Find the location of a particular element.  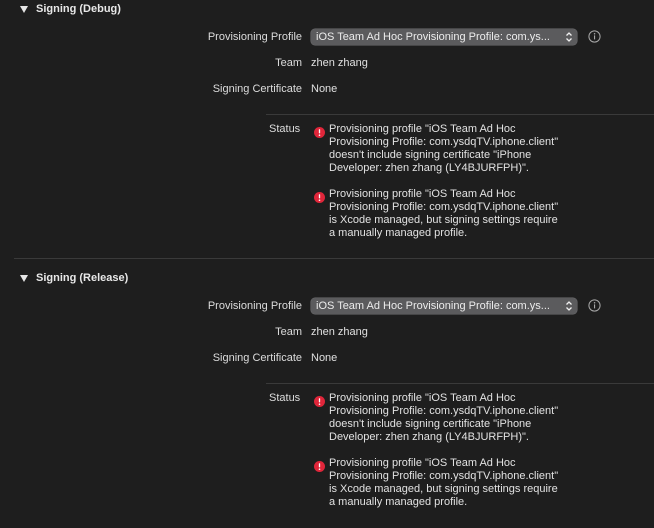

signing-debug-header: Signing (Debug) is located at coordinates (70, 9).